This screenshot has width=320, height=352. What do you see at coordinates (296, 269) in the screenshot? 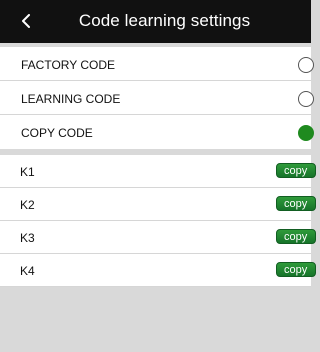
I see `copy-button-k4: copy` at bounding box center [296, 269].